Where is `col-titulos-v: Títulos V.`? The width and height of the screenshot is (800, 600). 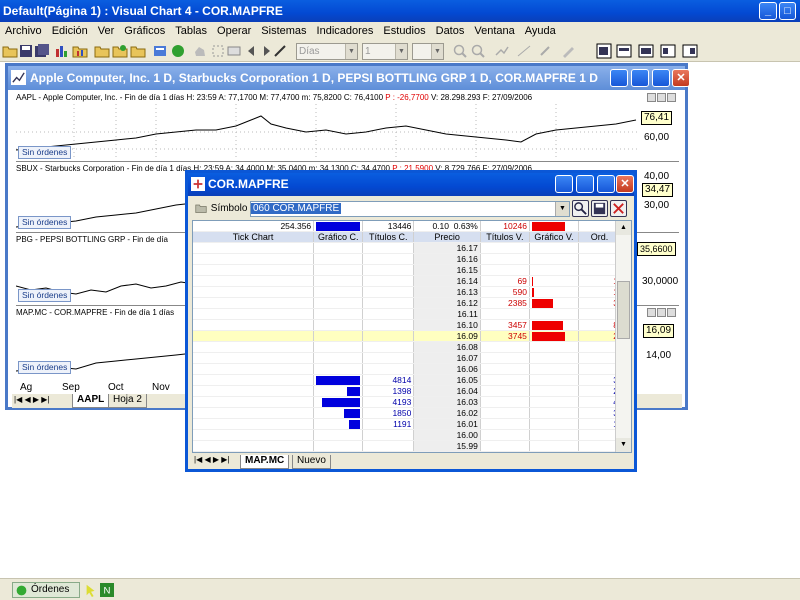
col-titulos-v: Títulos V. is located at coordinates (505, 237).